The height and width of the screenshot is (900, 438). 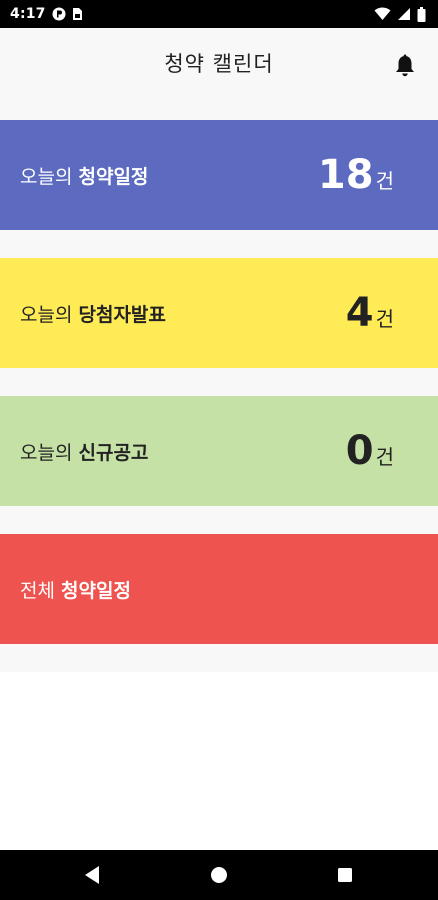 I want to click on card-count-group: 4건, so click(x=370, y=313).